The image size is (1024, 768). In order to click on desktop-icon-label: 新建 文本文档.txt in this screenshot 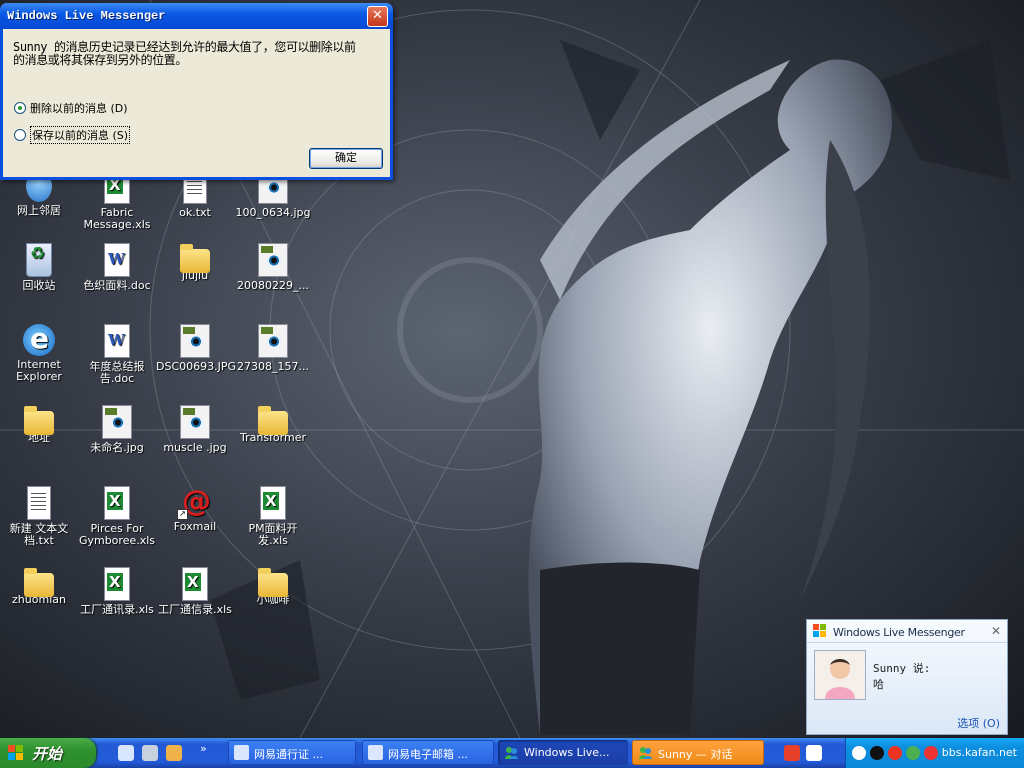, I will do `click(39, 534)`.